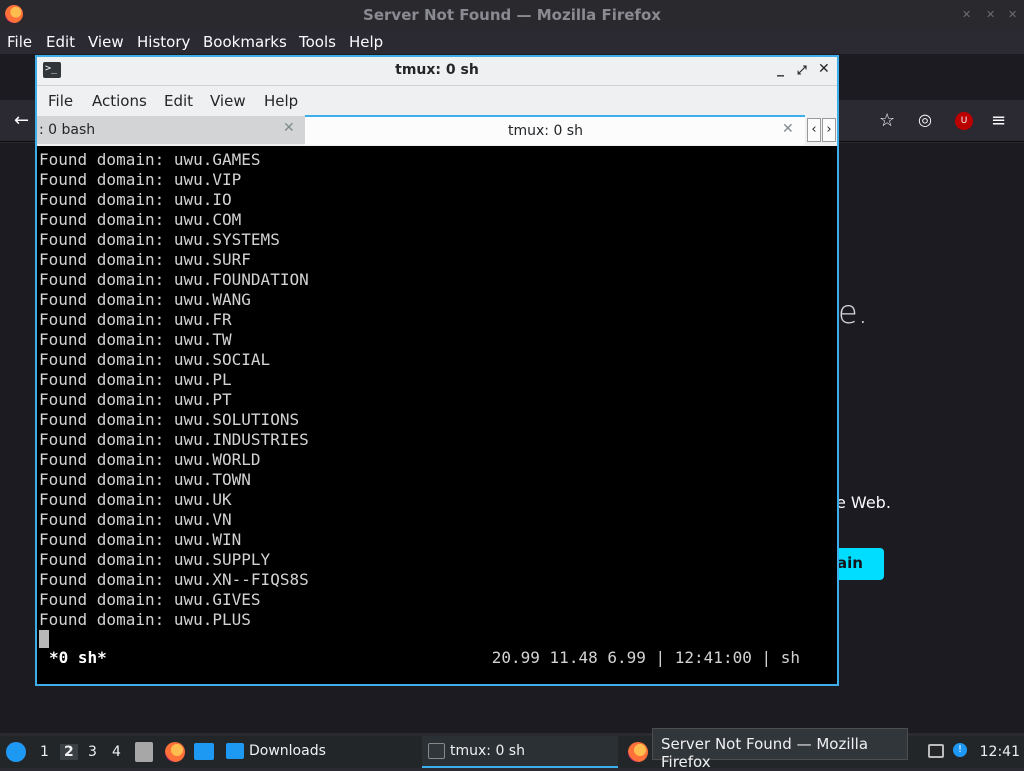 This screenshot has height=771, width=1024. Describe the element at coordinates (92, 752) in the screenshot. I see `workspace-3: 3` at that location.